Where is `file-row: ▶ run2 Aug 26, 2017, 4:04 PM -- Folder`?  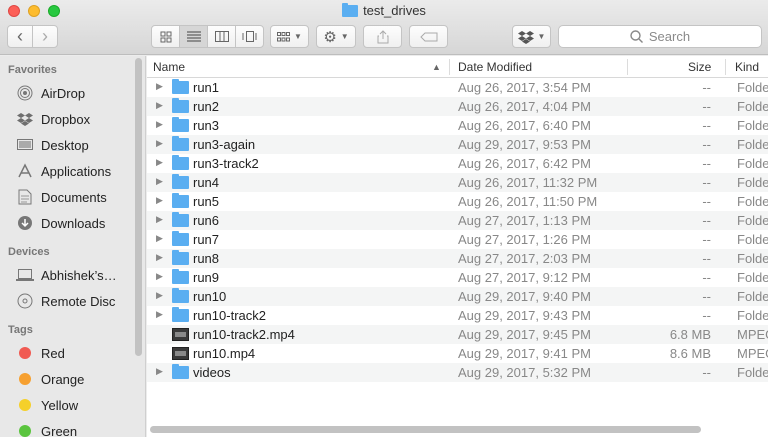
file-row: ▶ run2 Aug 26, 2017, 4:04 PM -- Folder is located at coordinates (457, 106).